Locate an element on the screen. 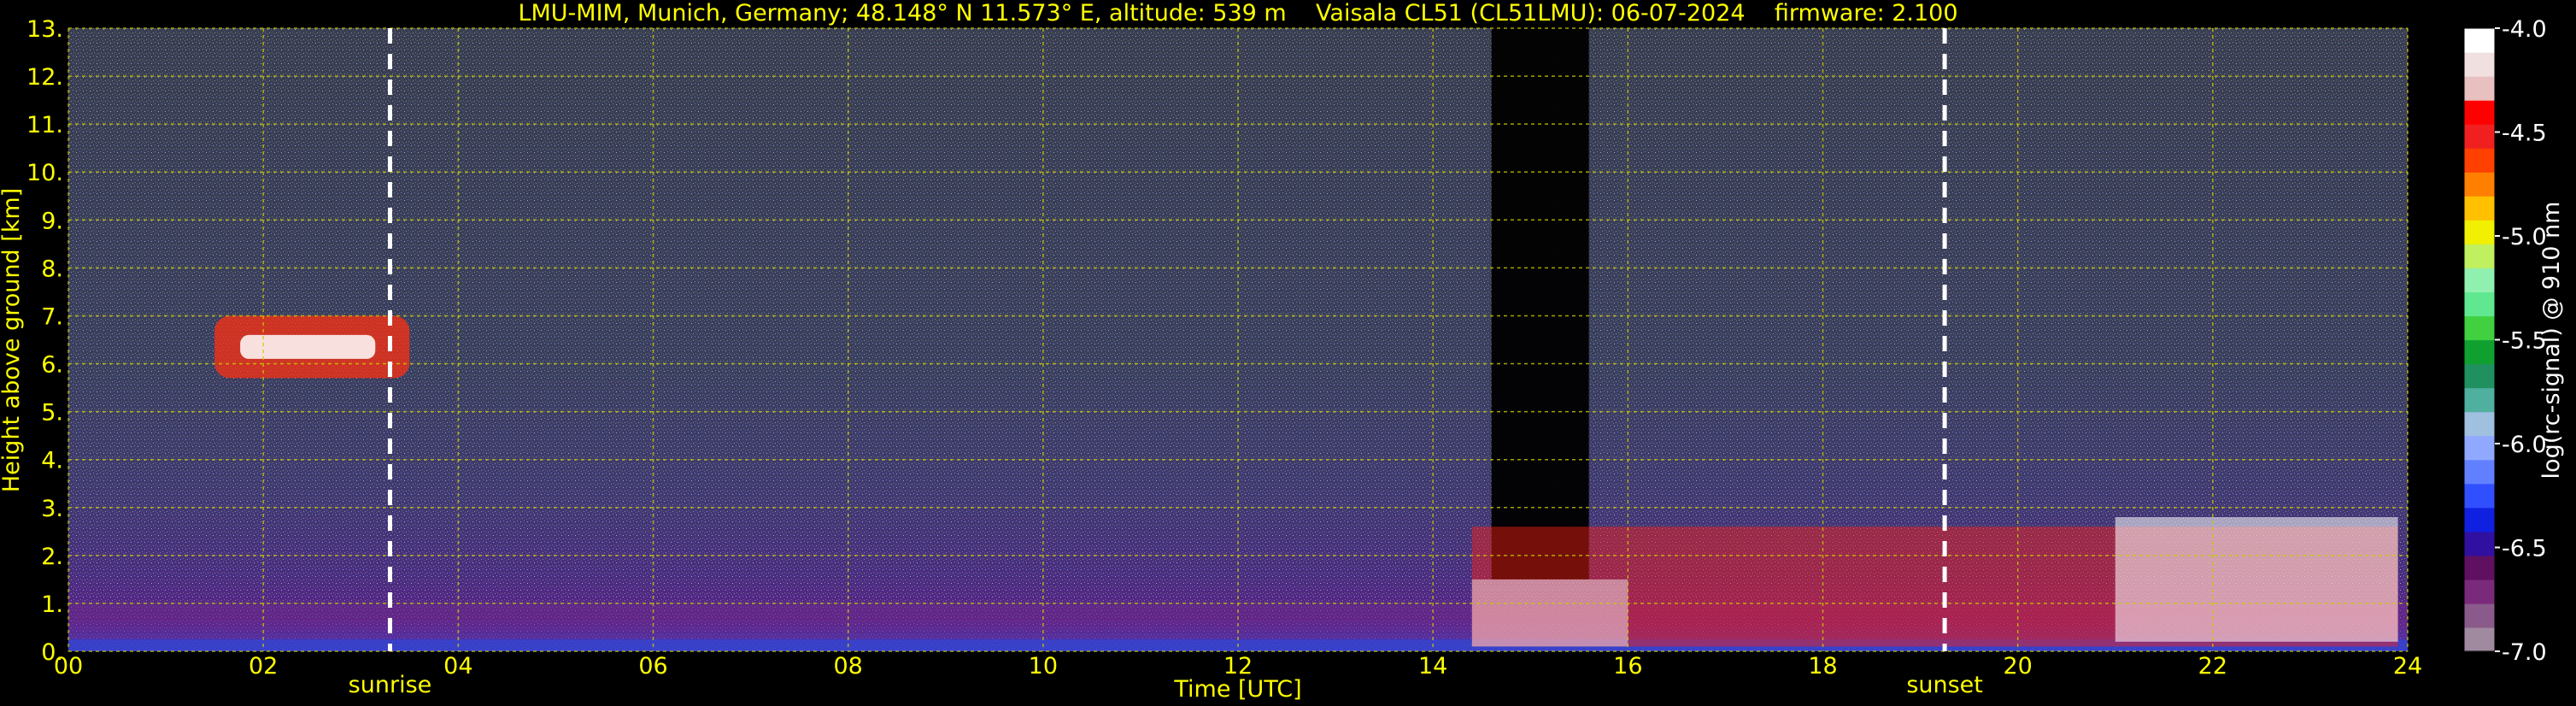 The width and height of the screenshot is (2576, 706). x-tick-label: 16 is located at coordinates (1627, 666).